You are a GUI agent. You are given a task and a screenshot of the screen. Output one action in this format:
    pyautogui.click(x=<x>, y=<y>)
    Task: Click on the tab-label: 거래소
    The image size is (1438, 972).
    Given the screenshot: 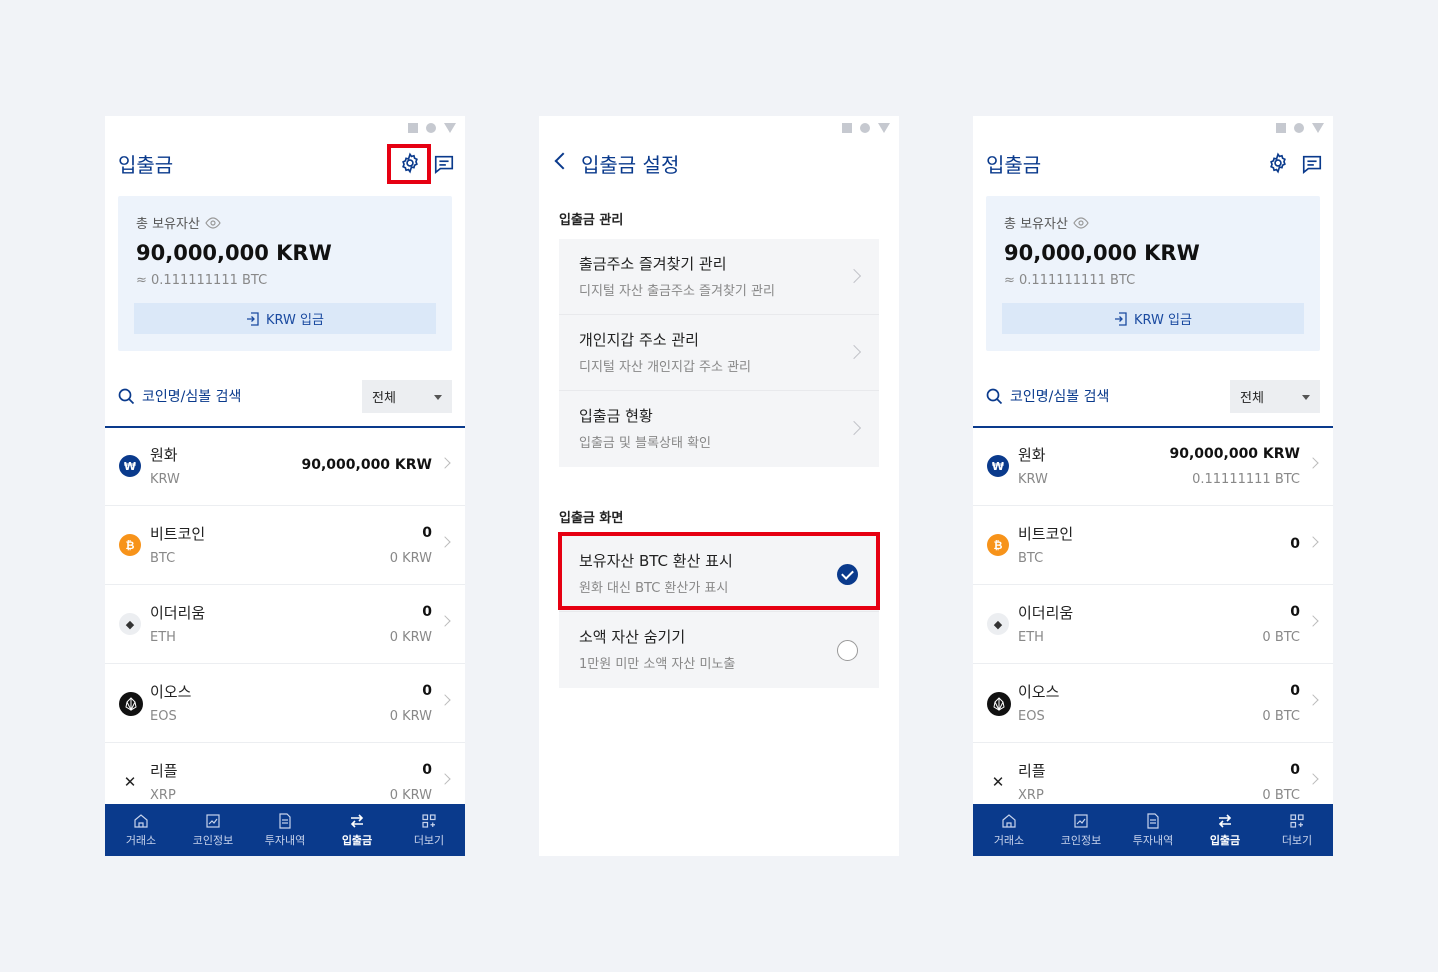 What is the action you would take?
    pyautogui.click(x=1009, y=840)
    